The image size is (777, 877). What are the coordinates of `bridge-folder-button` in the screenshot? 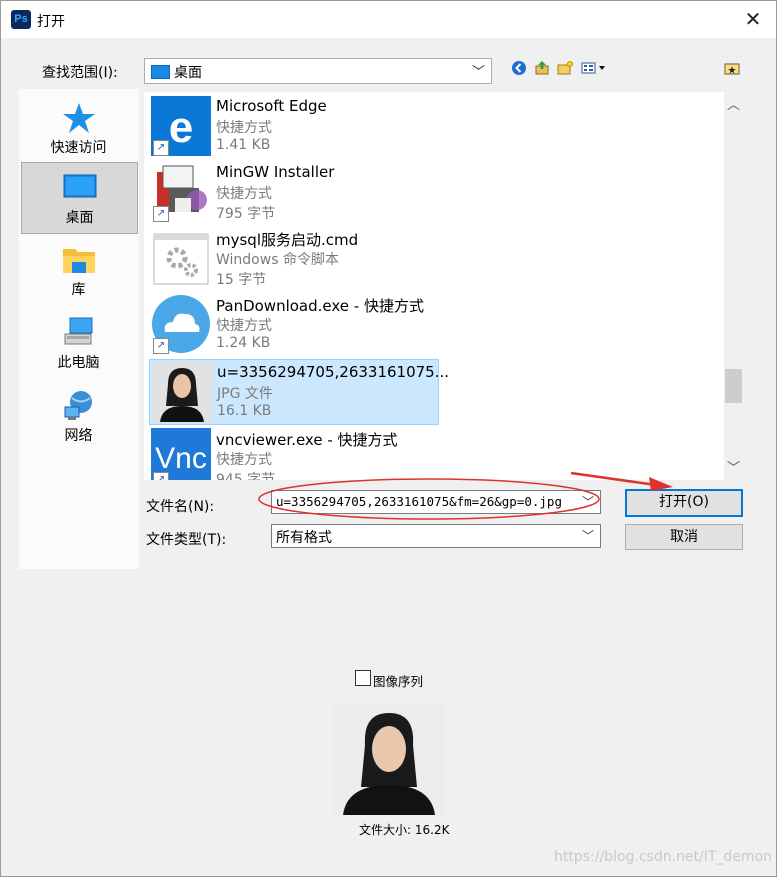 It's located at (732, 70).